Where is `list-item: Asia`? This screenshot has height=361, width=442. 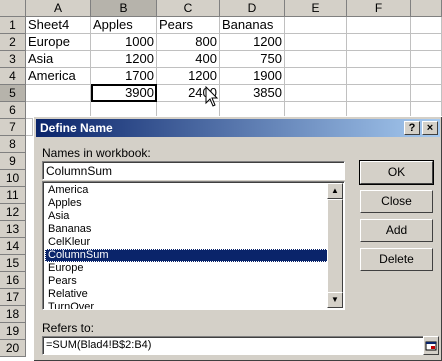
list-item: Asia is located at coordinates (188, 216).